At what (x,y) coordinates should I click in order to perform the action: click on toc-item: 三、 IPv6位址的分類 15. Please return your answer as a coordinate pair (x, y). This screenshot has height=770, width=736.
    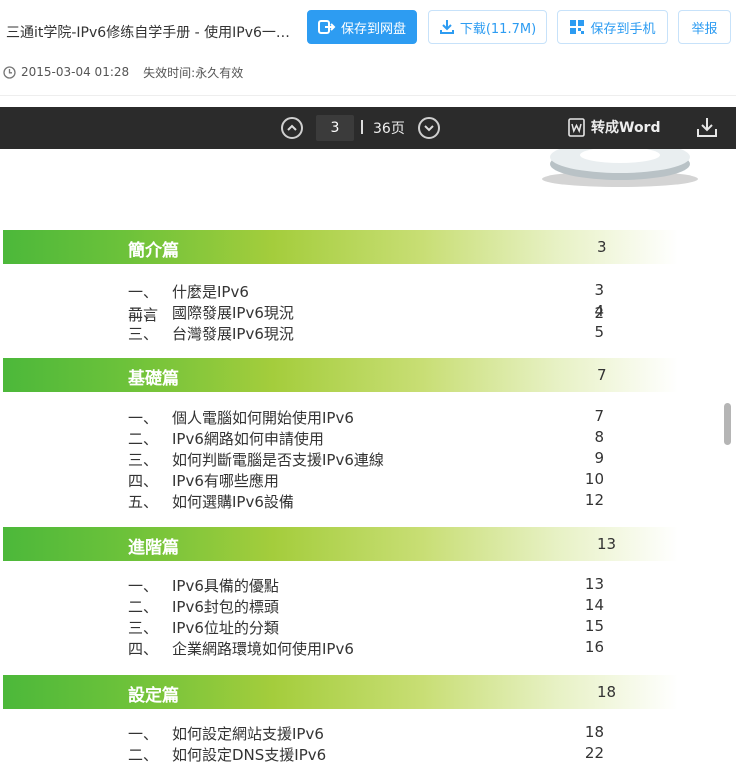
    Looking at the image, I should click on (360, 627).